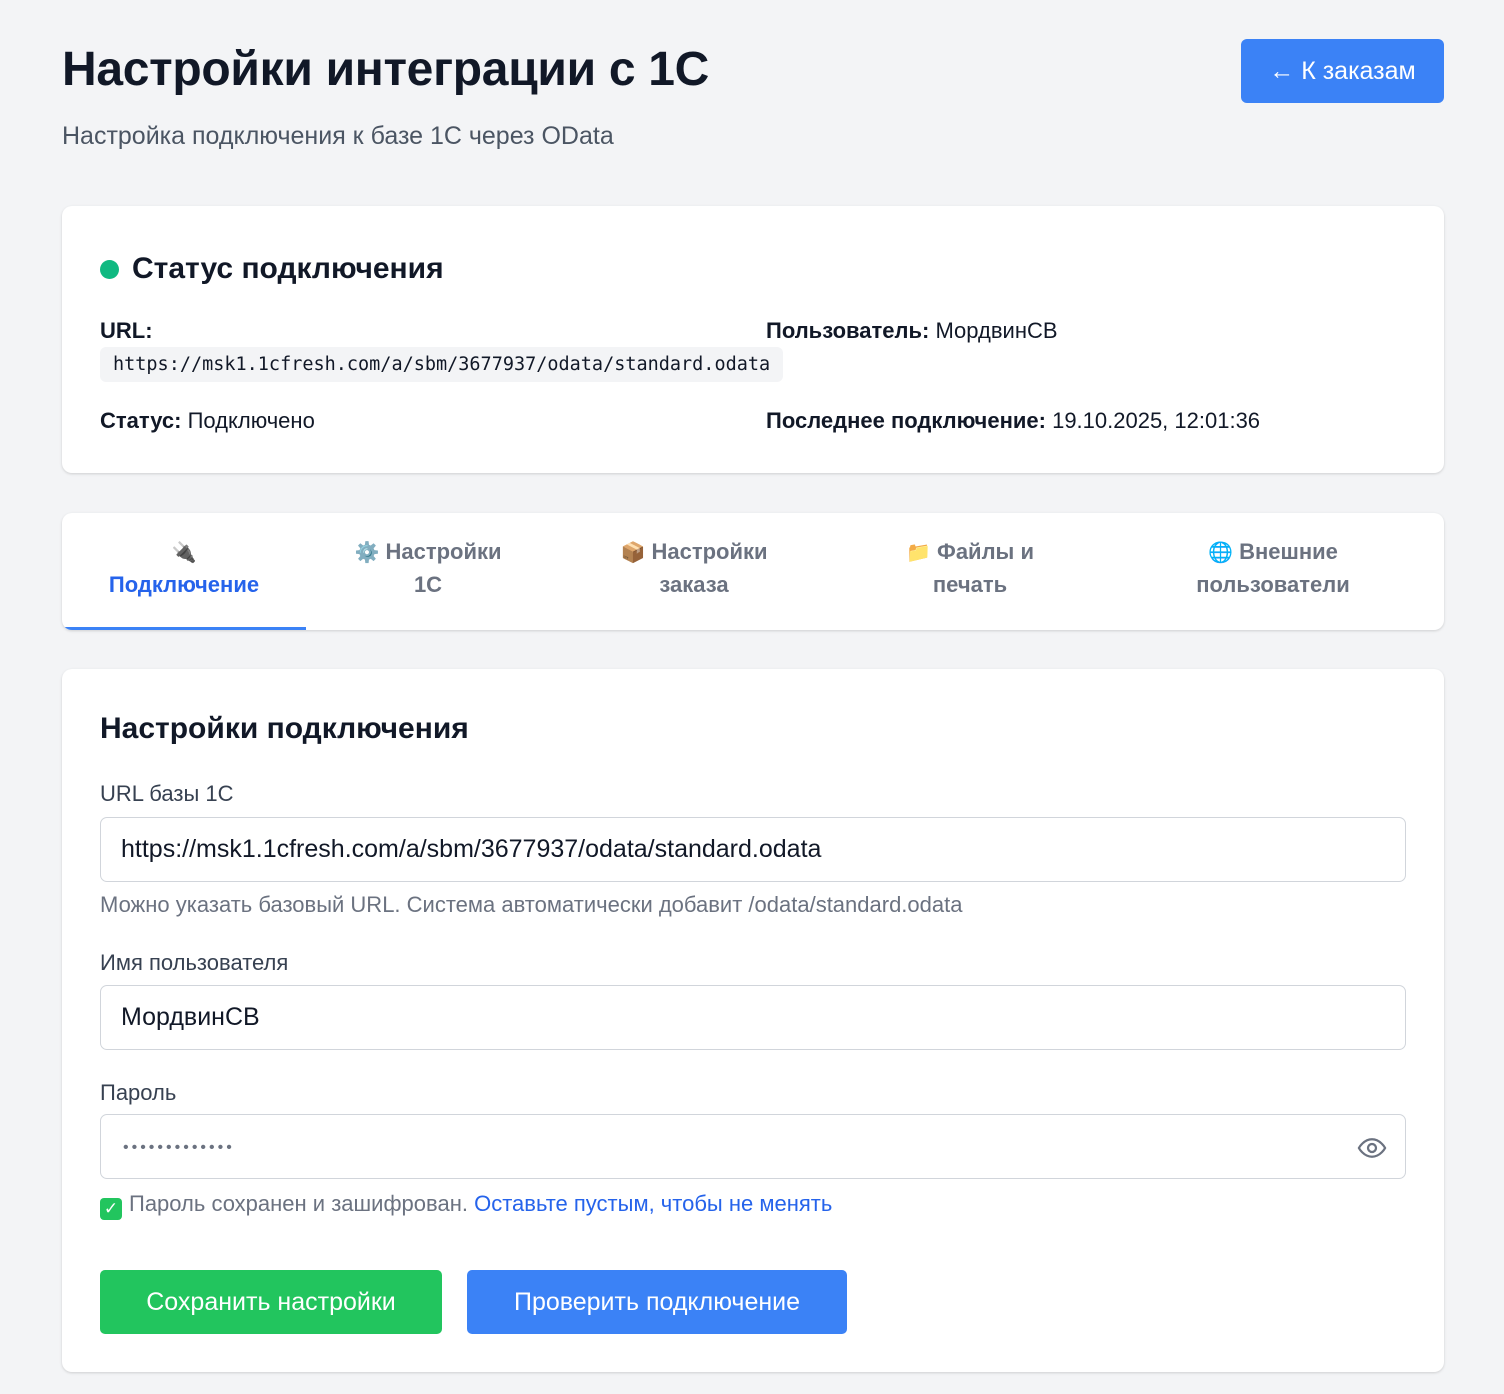  Describe the element at coordinates (386, 69) in the screenshot. I see `page-title: Настройки интеграции с 1С` at that location.